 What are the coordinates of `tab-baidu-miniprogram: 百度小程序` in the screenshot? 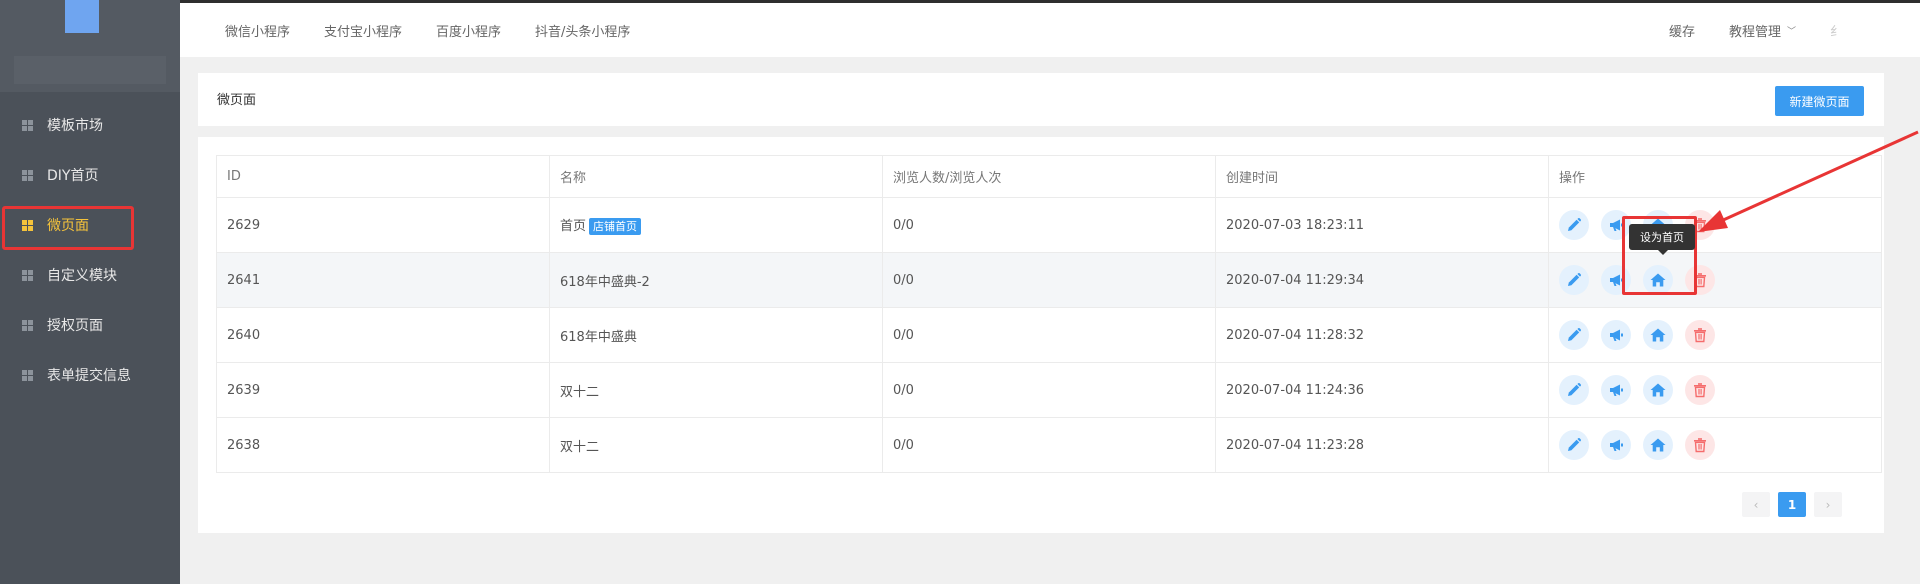 It's located at (468, 30).